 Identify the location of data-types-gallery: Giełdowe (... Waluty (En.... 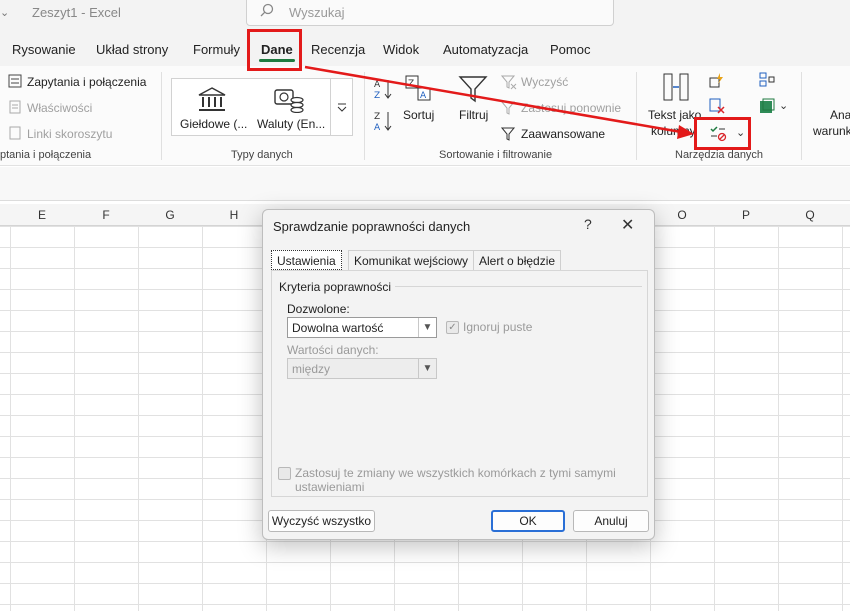
(262, 107).